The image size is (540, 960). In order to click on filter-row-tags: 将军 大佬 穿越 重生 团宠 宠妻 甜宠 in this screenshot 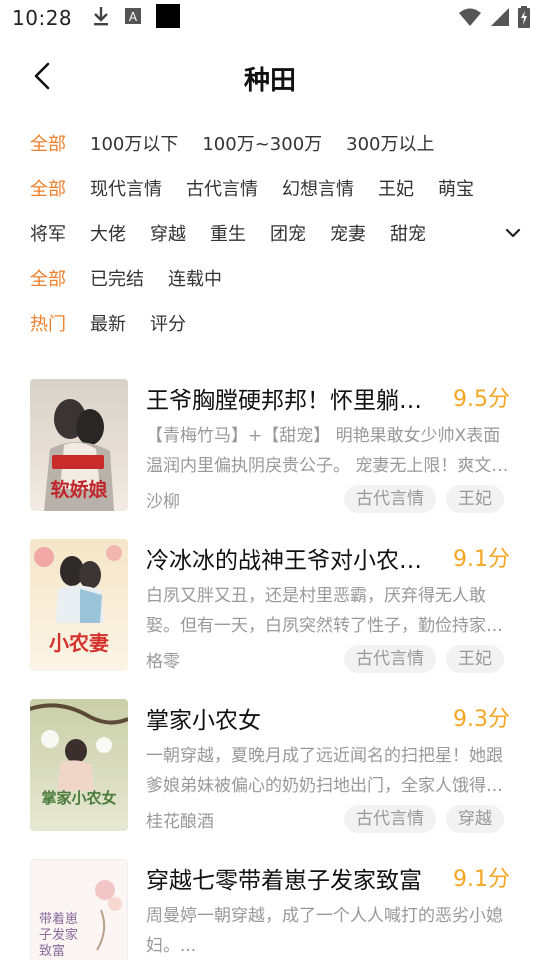, I will do `click(240, 233)`.